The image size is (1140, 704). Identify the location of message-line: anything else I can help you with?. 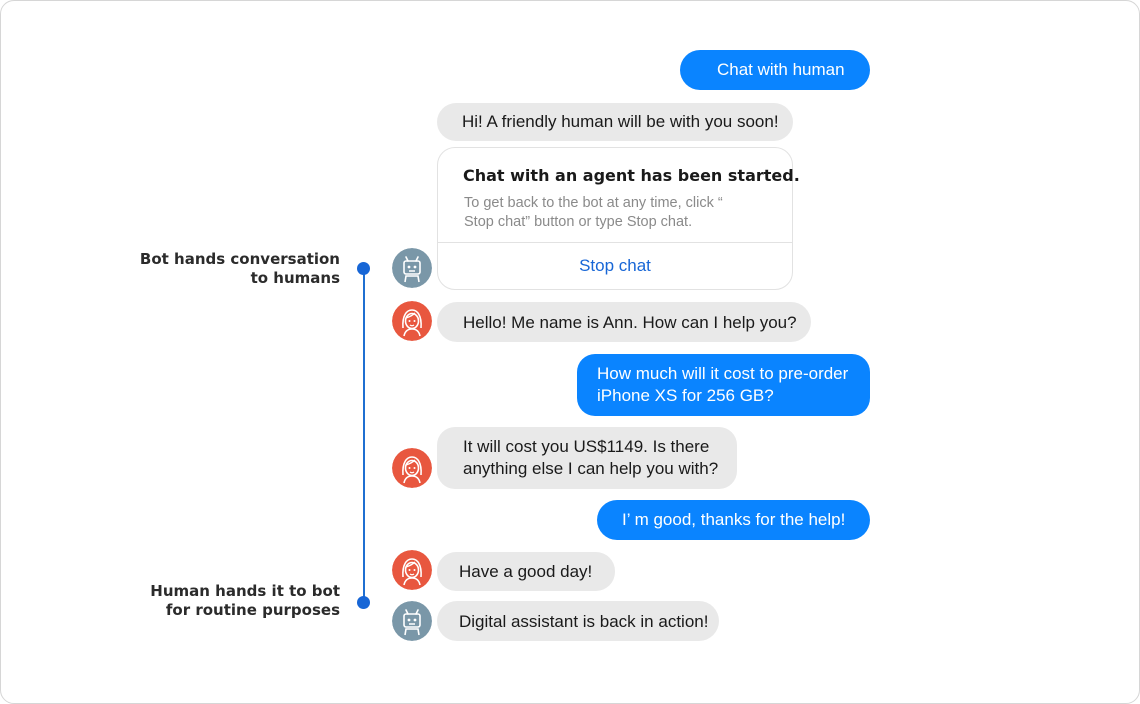
(591, 468).